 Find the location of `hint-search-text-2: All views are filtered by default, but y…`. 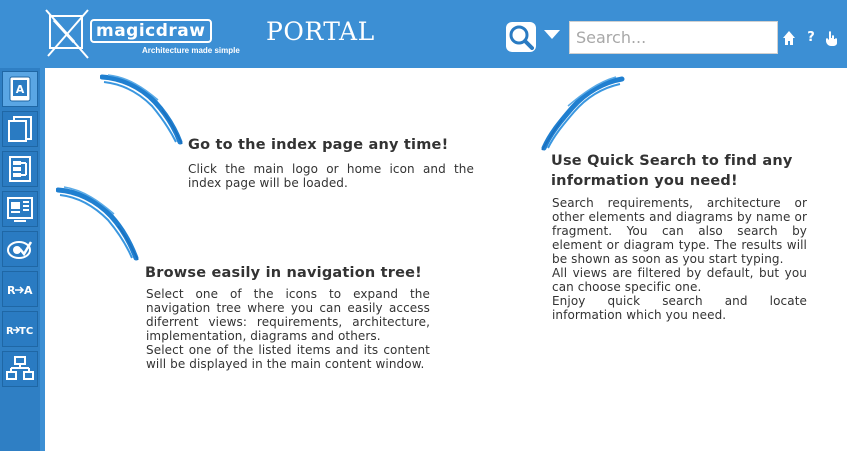

hint-search-text-2: All views are filtered by default, but y… is located at coordinates (679, 280).